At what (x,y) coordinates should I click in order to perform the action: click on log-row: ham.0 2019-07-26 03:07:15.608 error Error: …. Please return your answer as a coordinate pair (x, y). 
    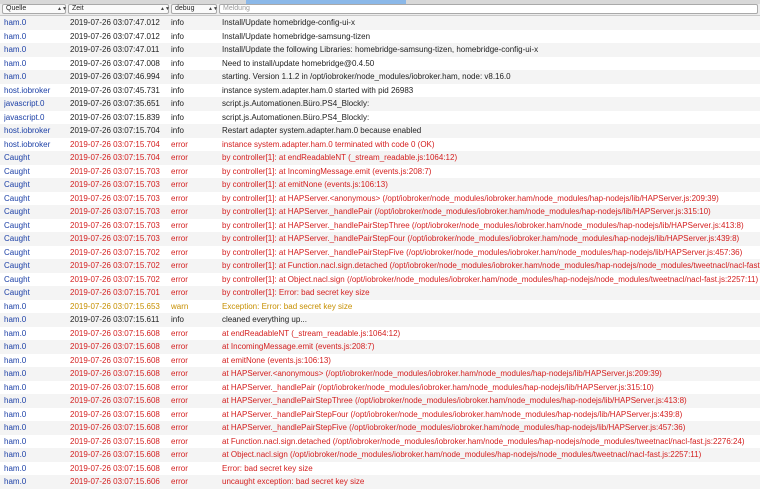
    Looking at the image, I should click on (380, 468).